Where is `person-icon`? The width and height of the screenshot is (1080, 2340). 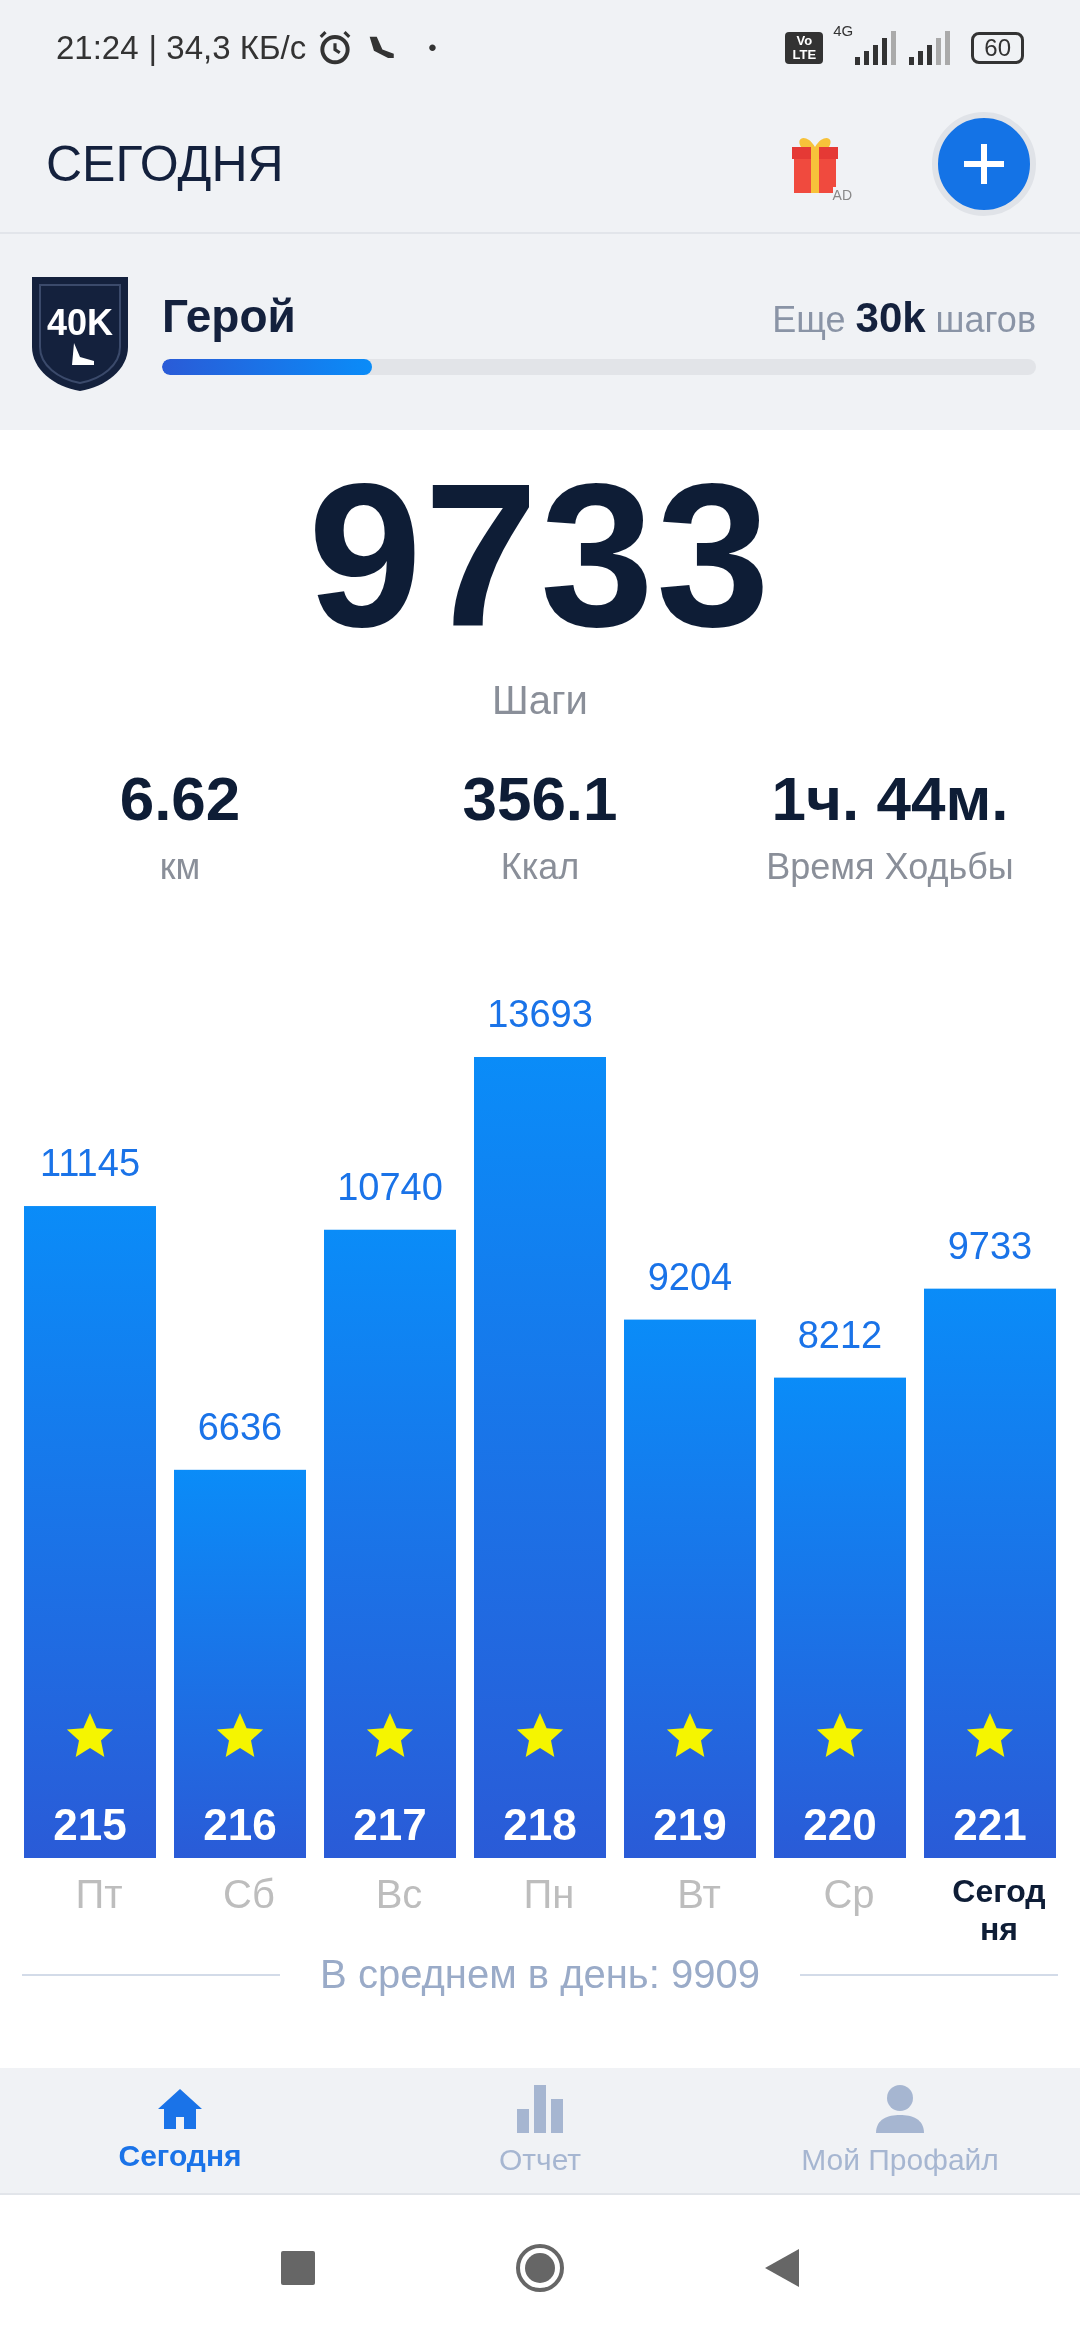
person-icon is located at coordinates (900, 2108).